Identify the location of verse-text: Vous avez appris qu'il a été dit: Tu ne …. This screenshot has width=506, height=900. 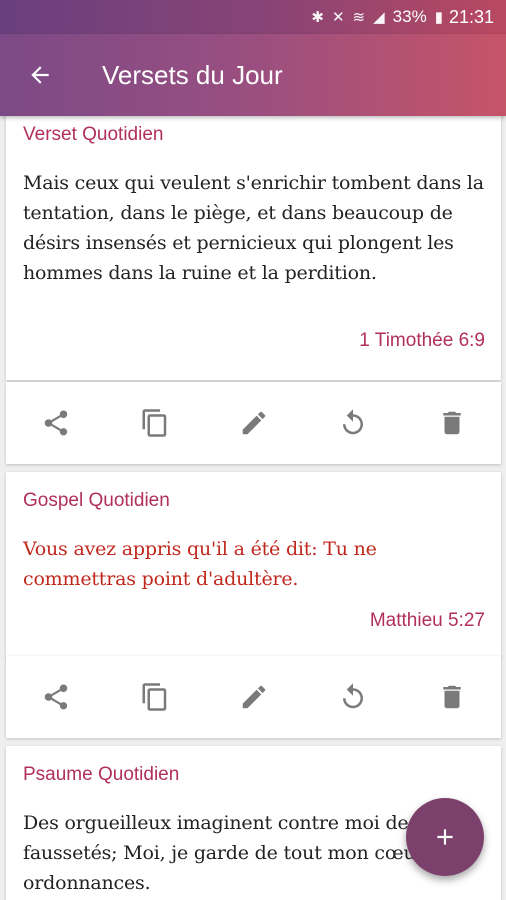
(200, 564).